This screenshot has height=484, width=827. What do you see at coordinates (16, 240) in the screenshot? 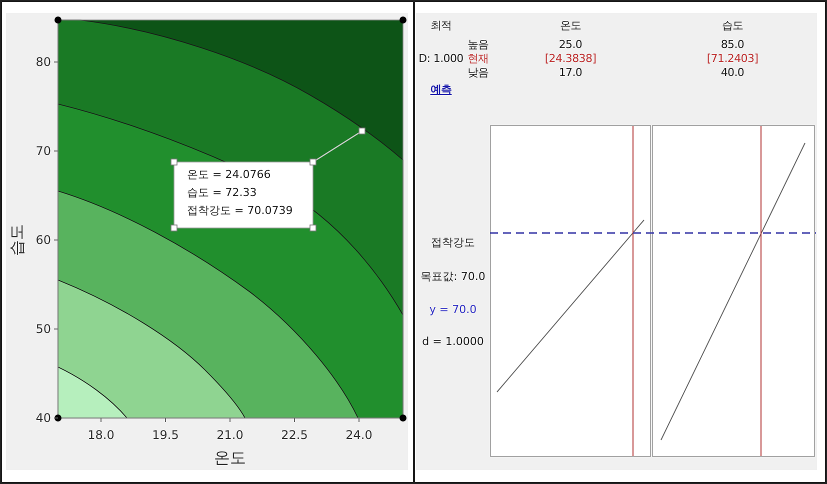
I see `y-axis-title: 습도` at bounding box center [16, 240].